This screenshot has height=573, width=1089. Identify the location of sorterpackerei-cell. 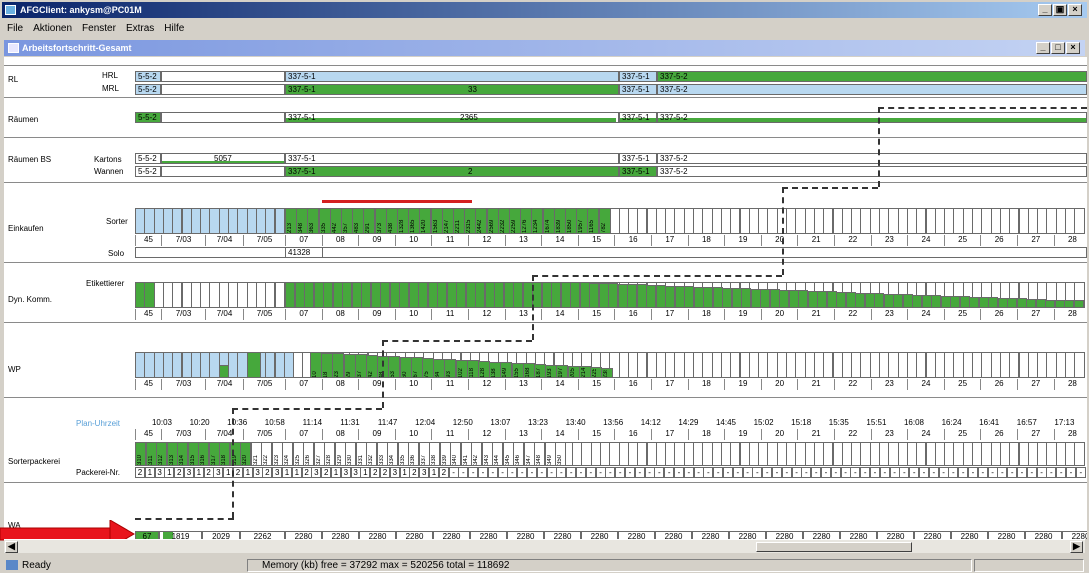
(1079, 454).